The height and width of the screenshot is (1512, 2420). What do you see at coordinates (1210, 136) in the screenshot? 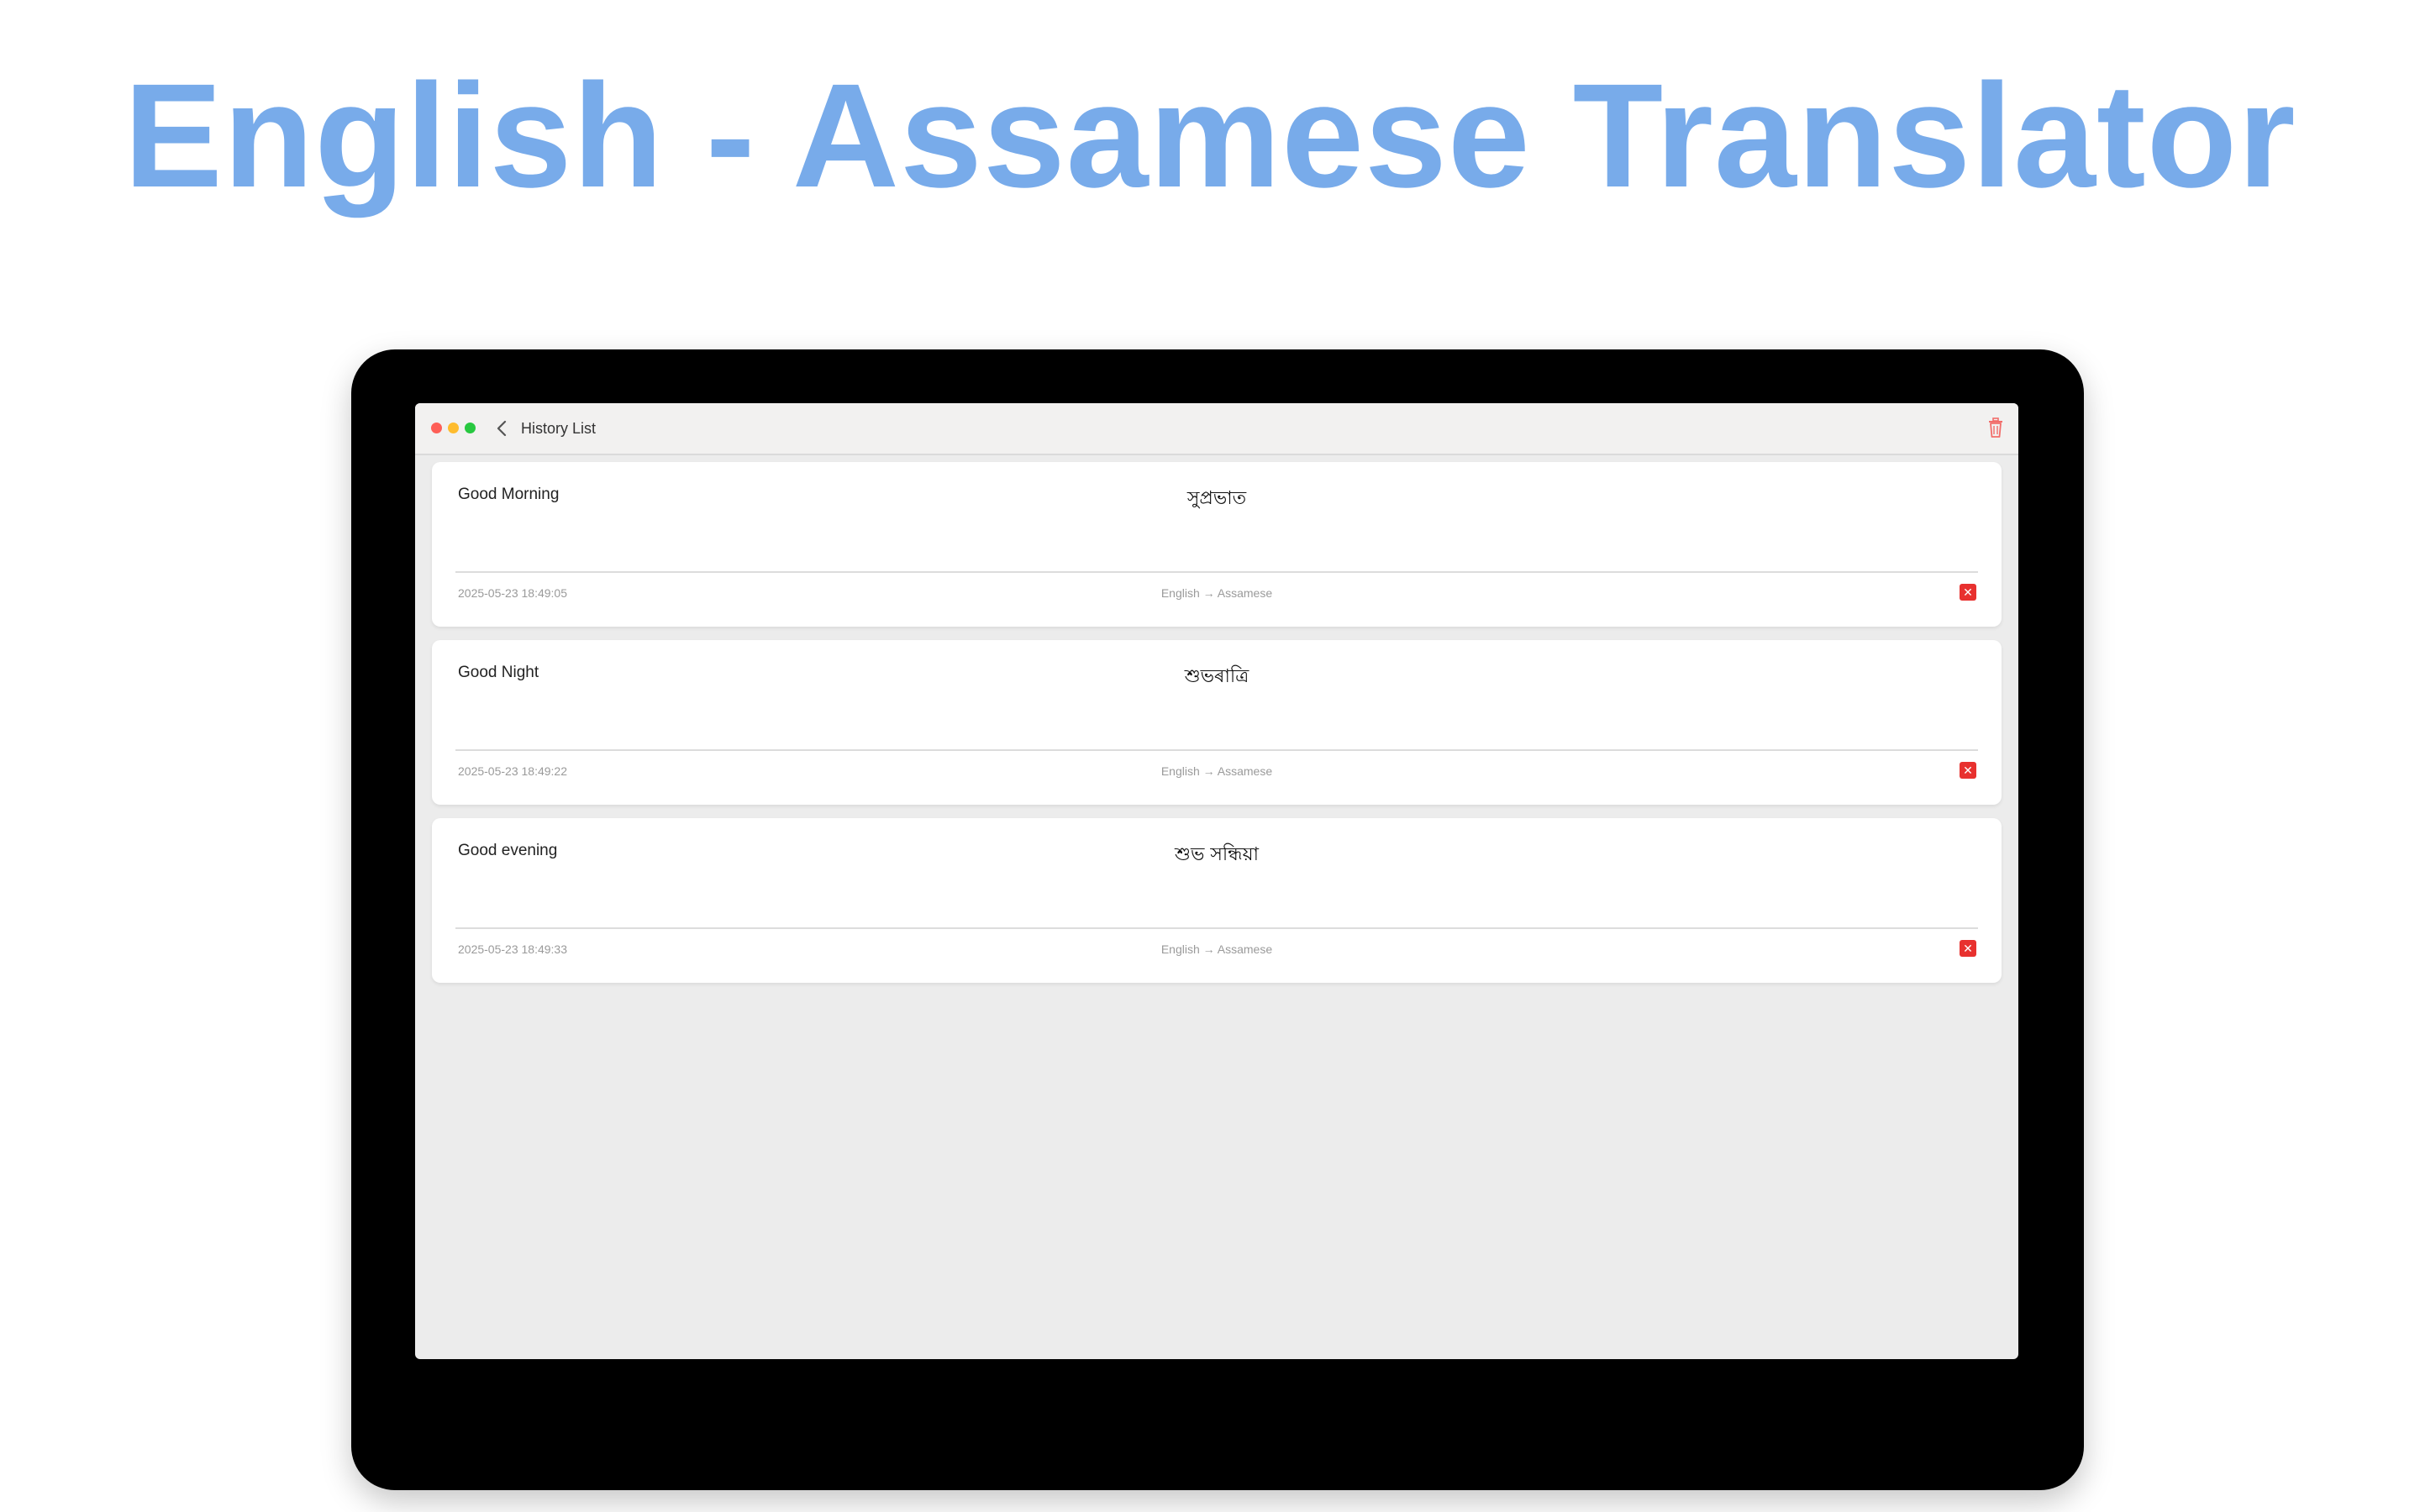
I see `headline: English - Assamese Translator` at bounding box center [1210, 136].